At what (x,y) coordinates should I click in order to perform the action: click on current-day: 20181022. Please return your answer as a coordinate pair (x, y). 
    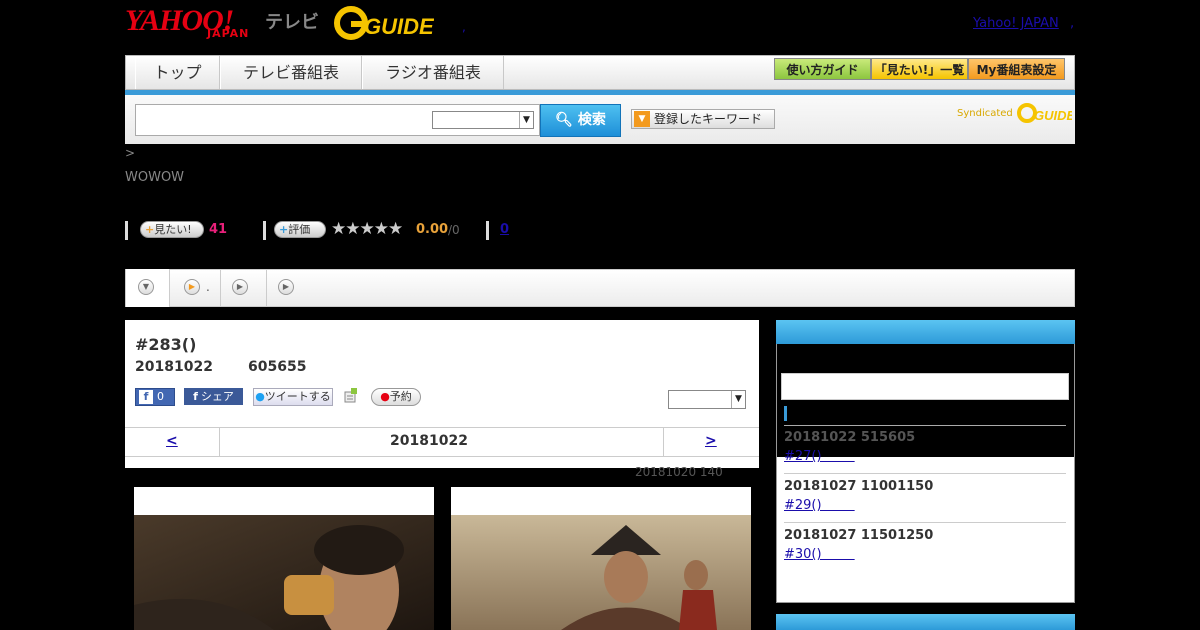
    Looking at the image, I should click on (429, 441).